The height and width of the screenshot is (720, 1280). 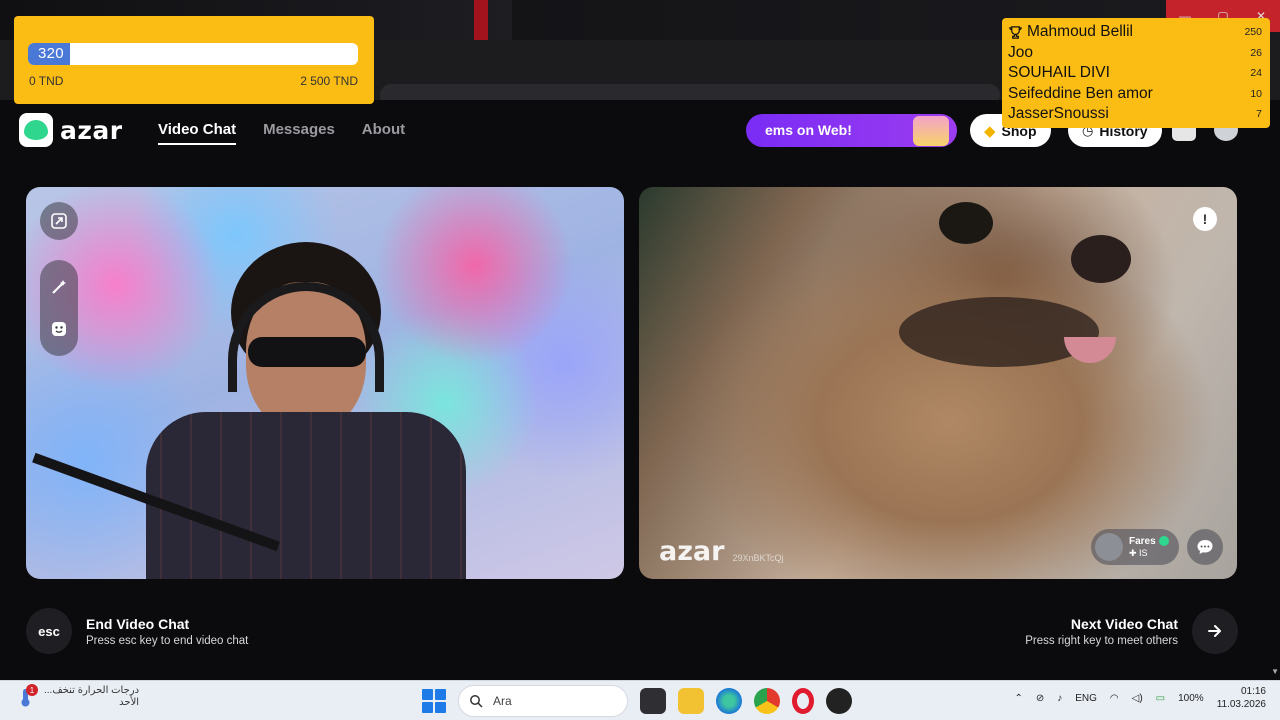 I want to click on taskbar-apps: Ara, so click(x=637, y=701).